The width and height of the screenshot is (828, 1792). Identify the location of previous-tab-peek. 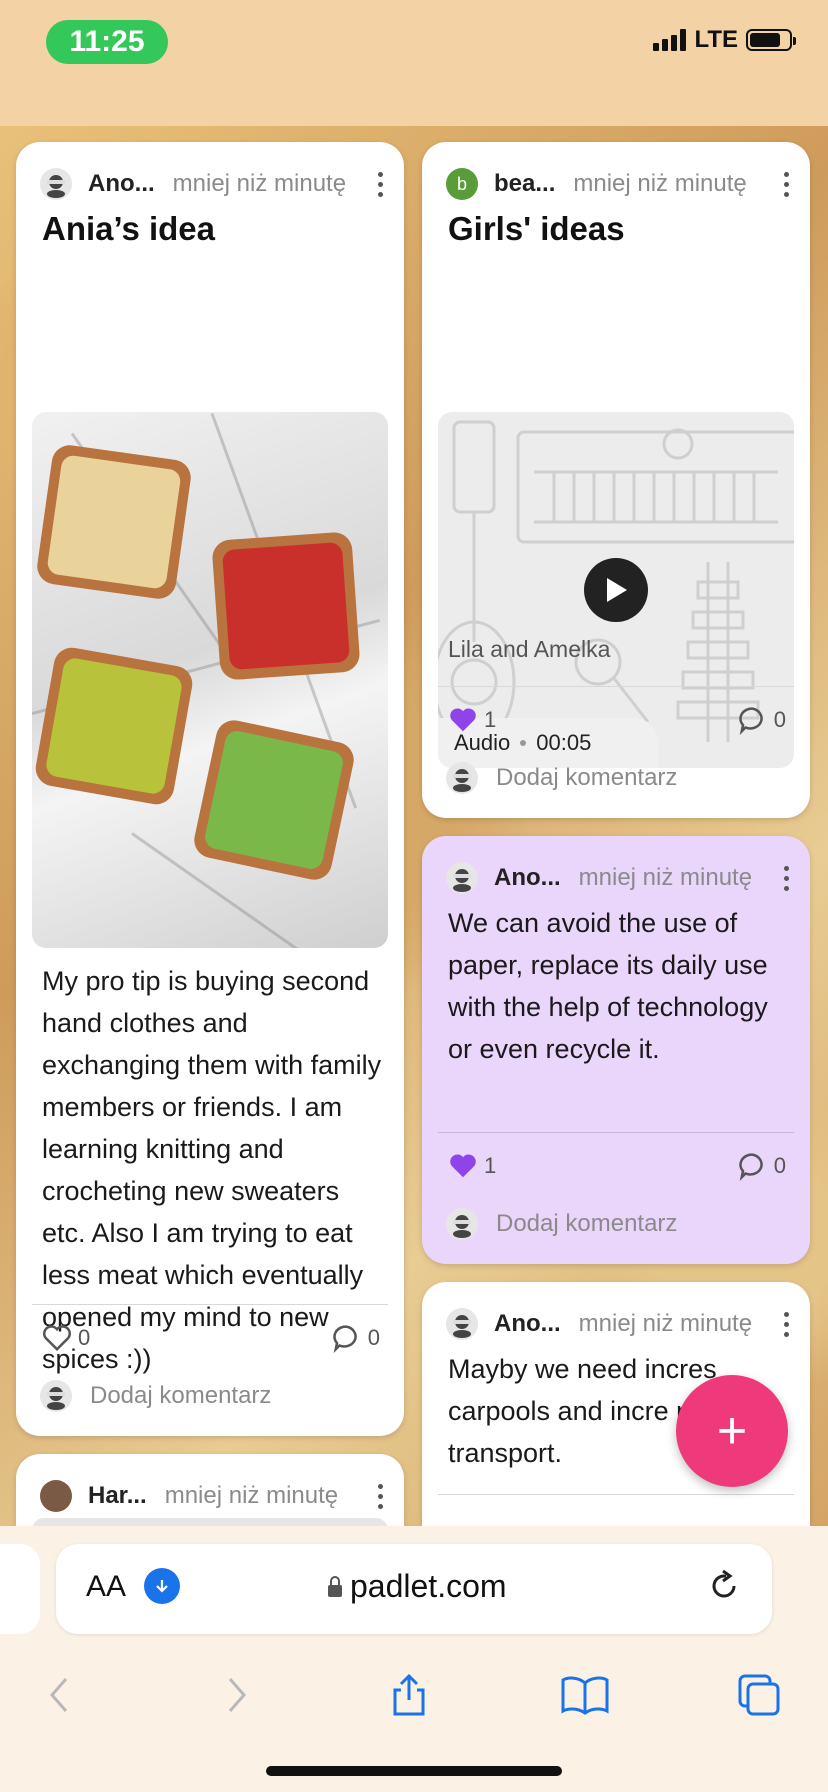
(20, 1589).